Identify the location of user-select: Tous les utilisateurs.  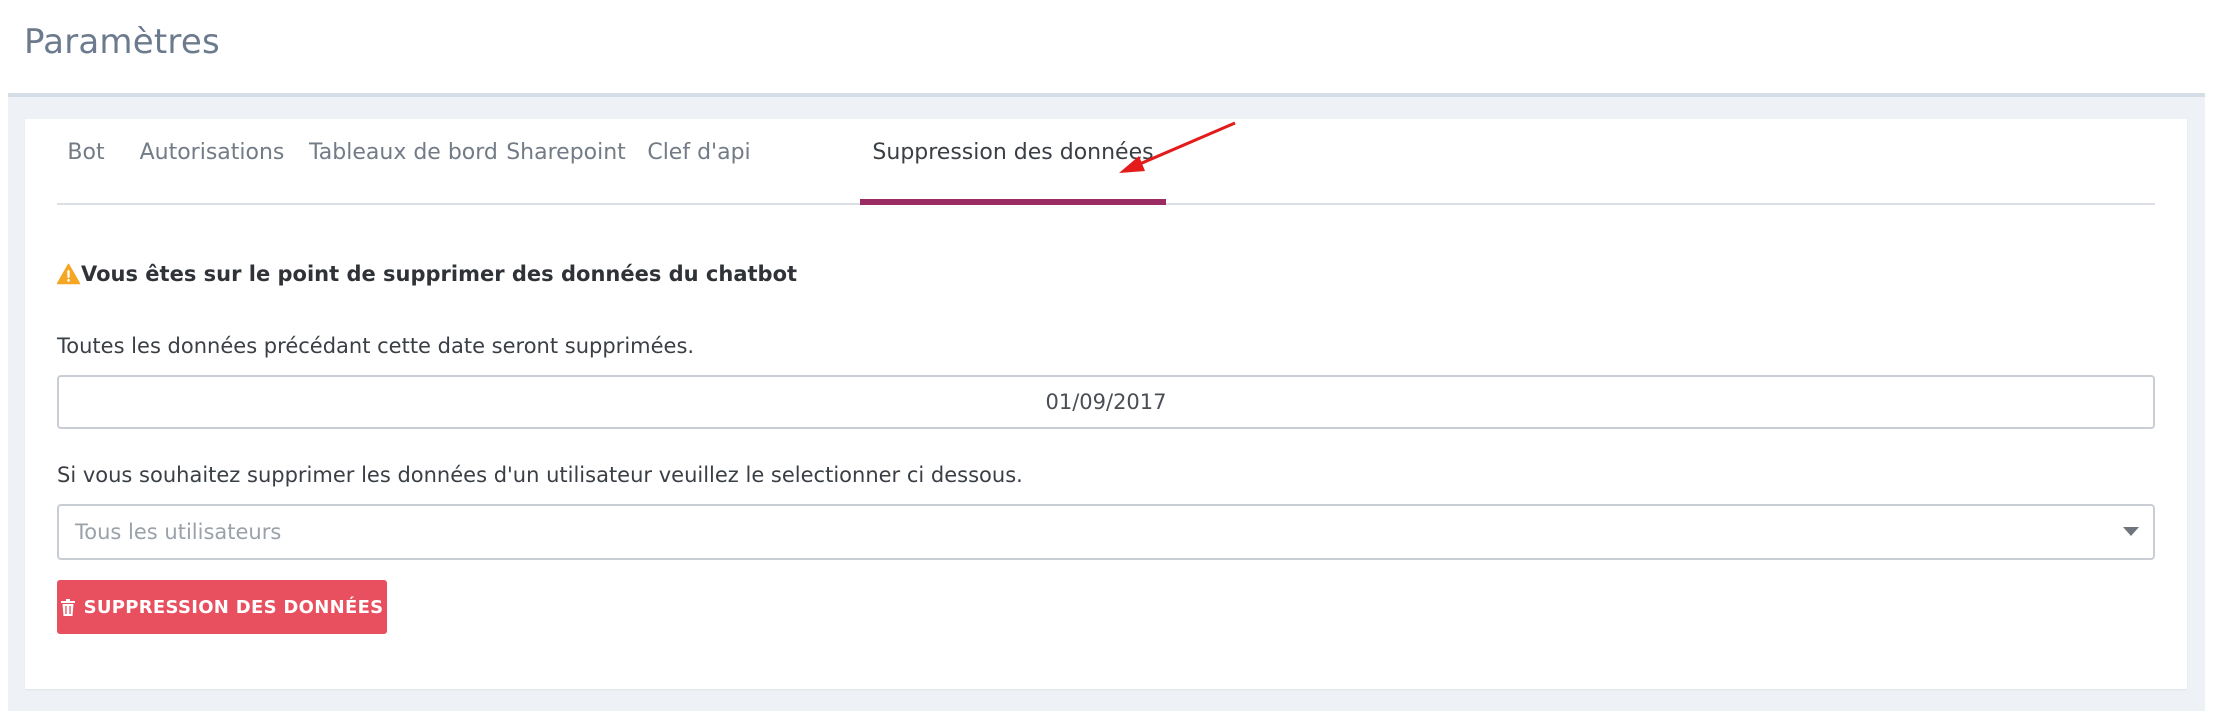
(1106, 532).